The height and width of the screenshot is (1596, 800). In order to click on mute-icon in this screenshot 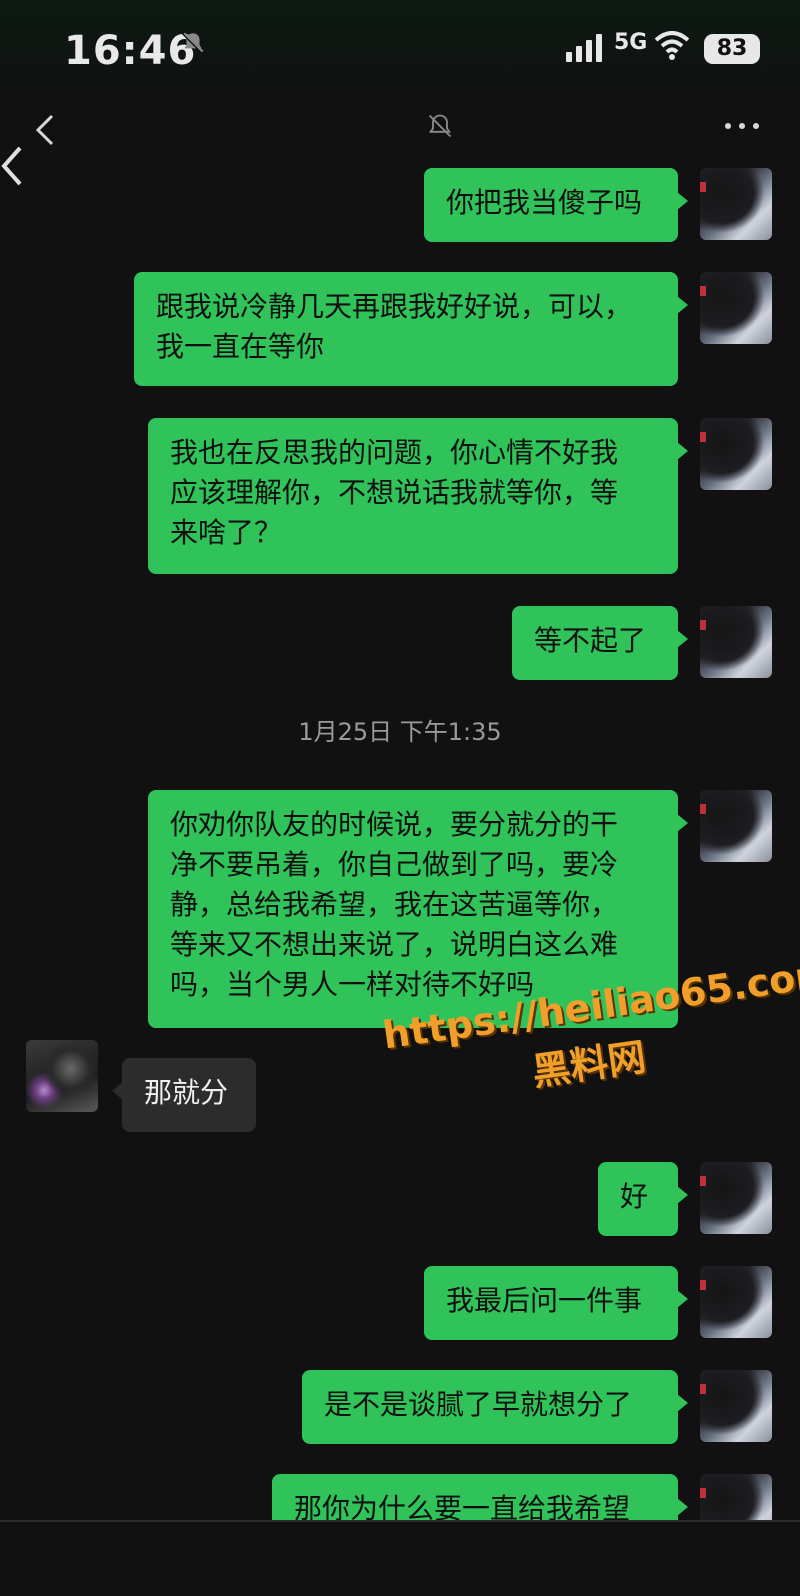, I will do `click(440, 126)`.